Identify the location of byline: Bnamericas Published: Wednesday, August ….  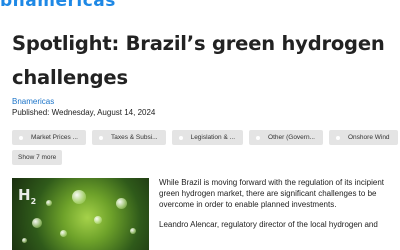
(83, 107).